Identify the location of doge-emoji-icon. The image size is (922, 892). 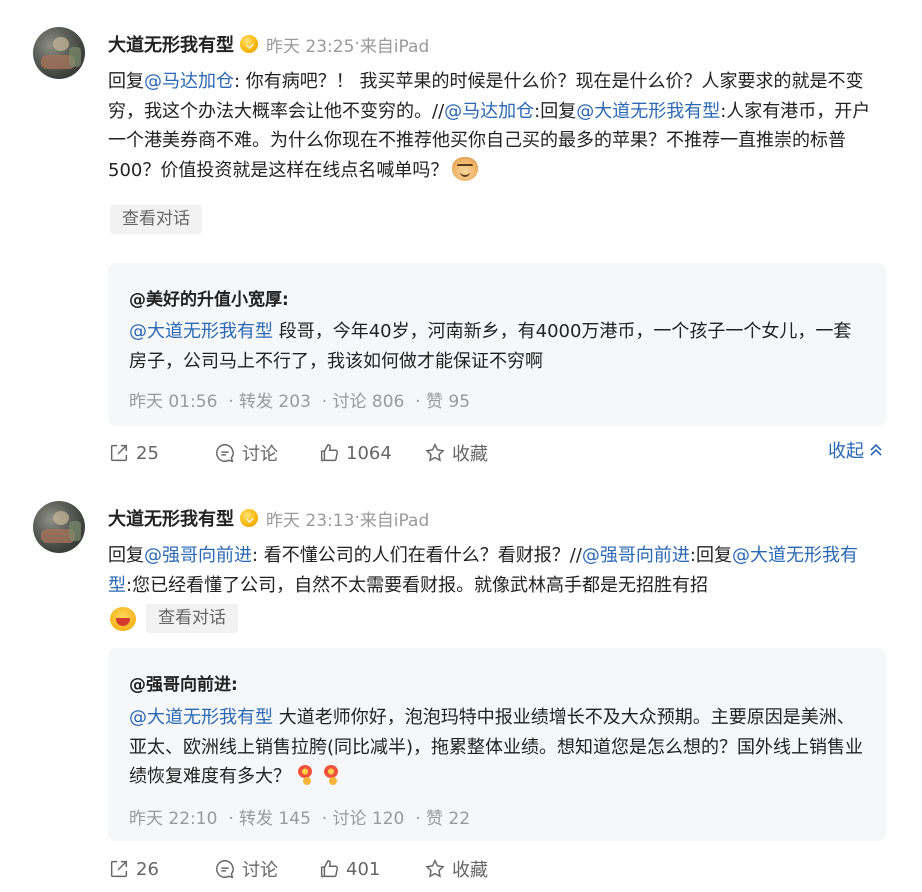
(465, 168).